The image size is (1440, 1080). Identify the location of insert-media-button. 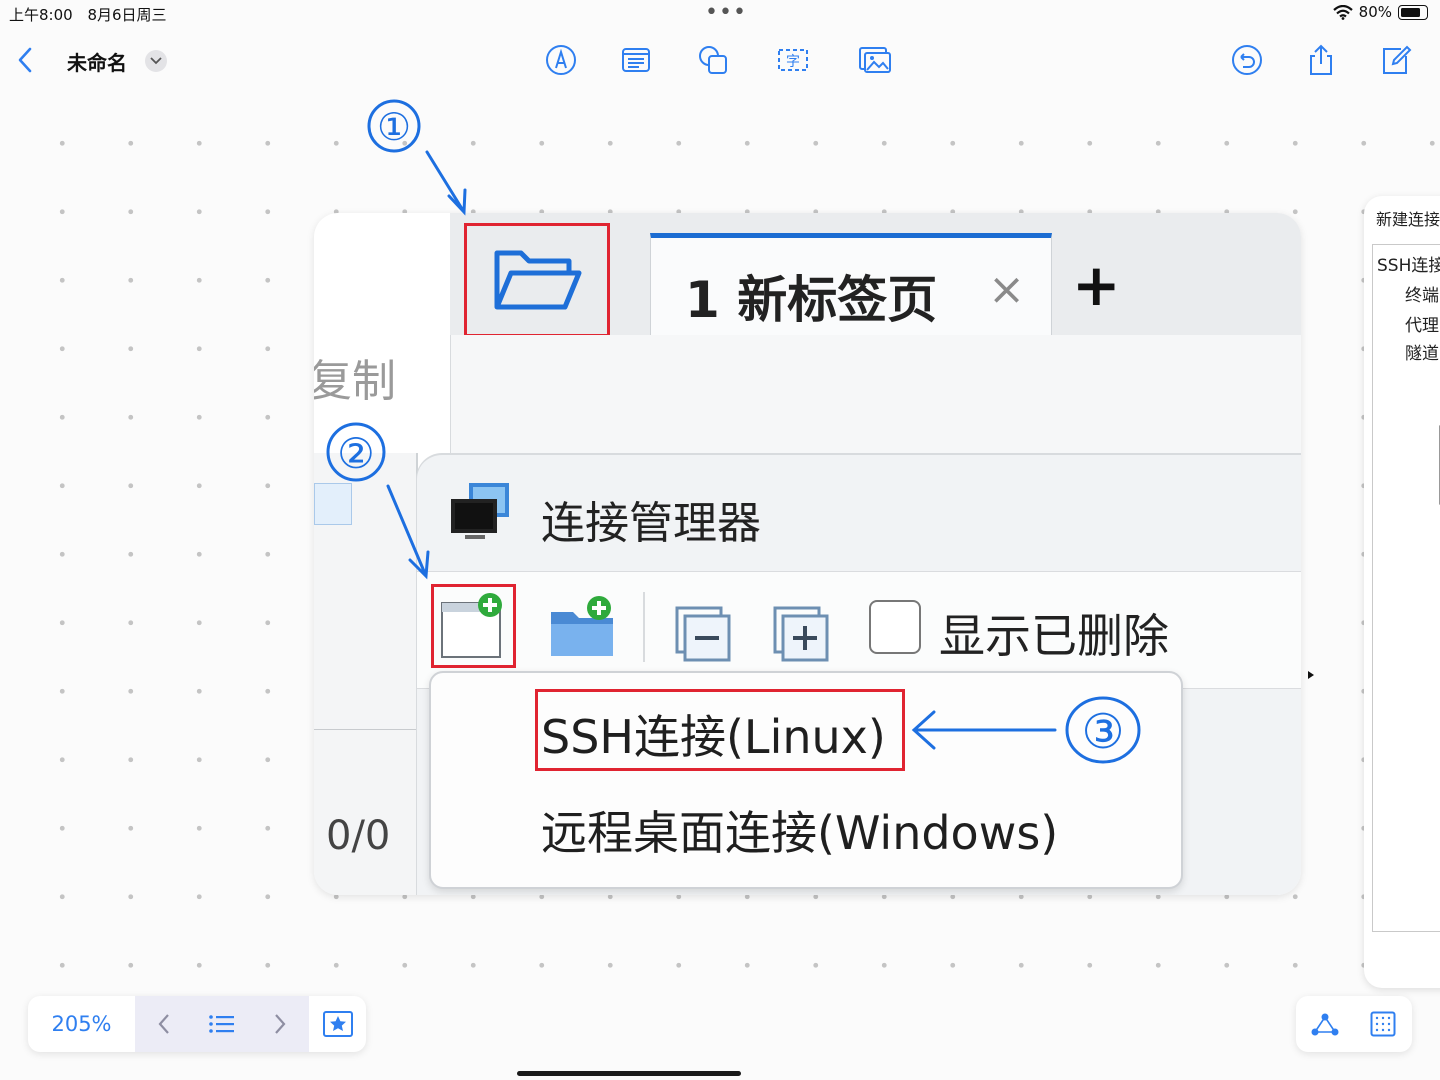
(875, 60).